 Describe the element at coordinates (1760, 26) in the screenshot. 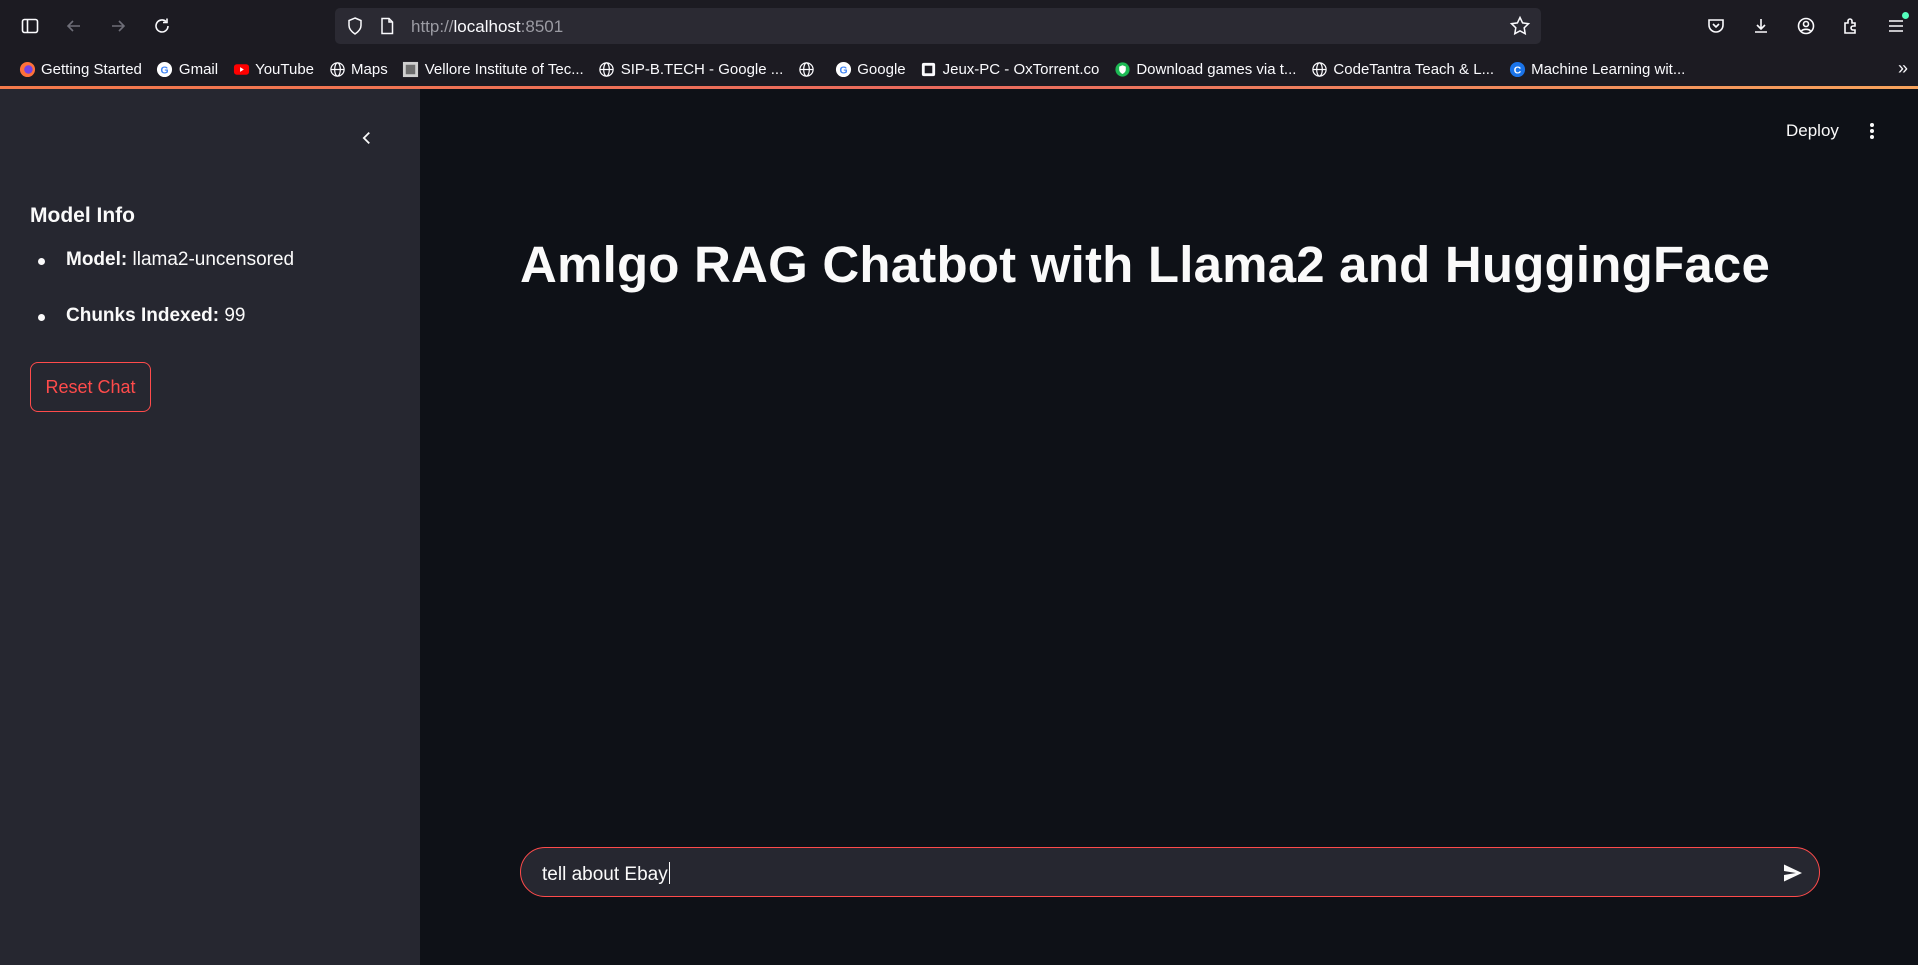

I see `download-icon` at that location.